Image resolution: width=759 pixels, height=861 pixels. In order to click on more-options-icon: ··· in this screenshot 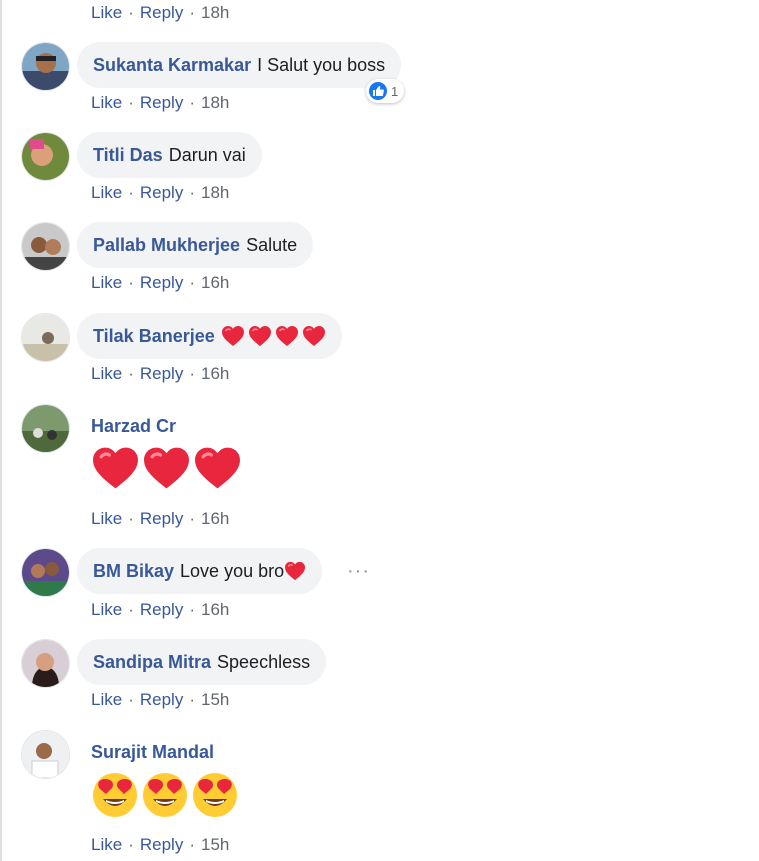, I will do `click(358, 571)`.